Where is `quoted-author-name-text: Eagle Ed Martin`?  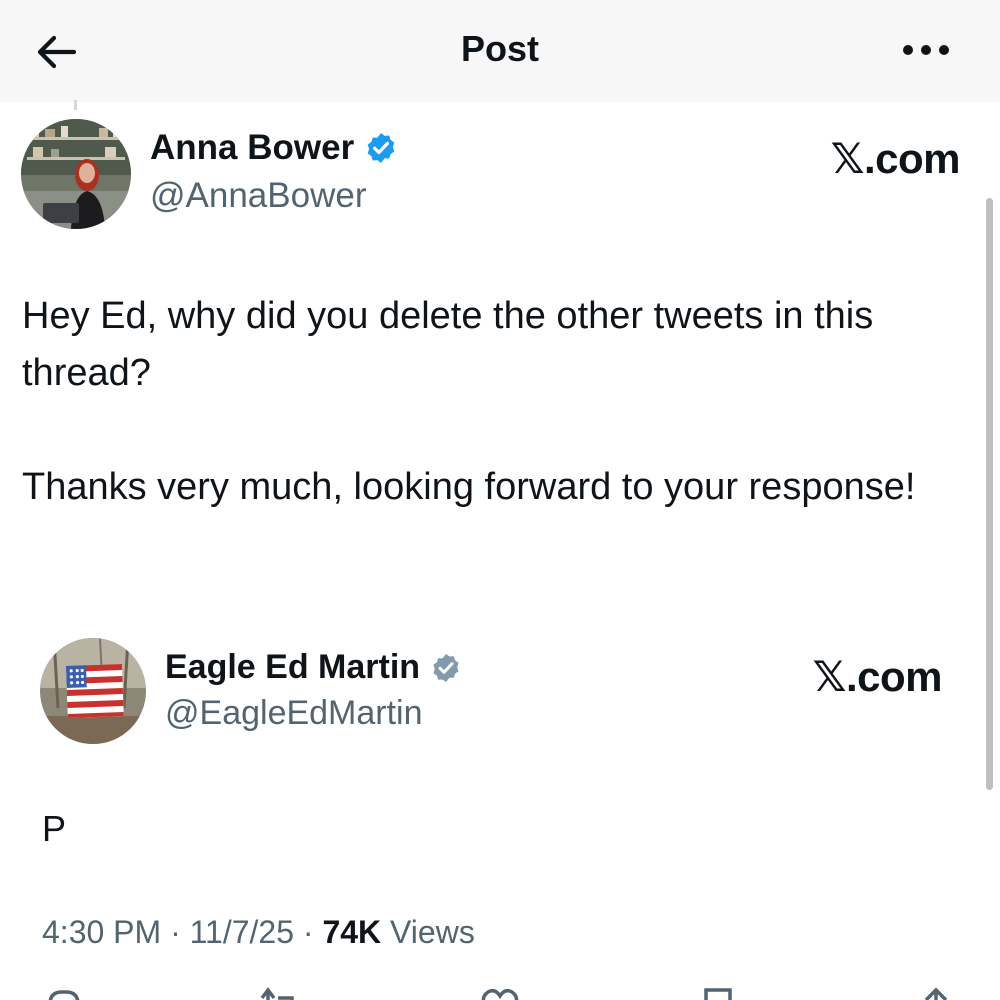 quoted-author-name-text: Eagle Ed Martin is located at coordinates (293, 667).